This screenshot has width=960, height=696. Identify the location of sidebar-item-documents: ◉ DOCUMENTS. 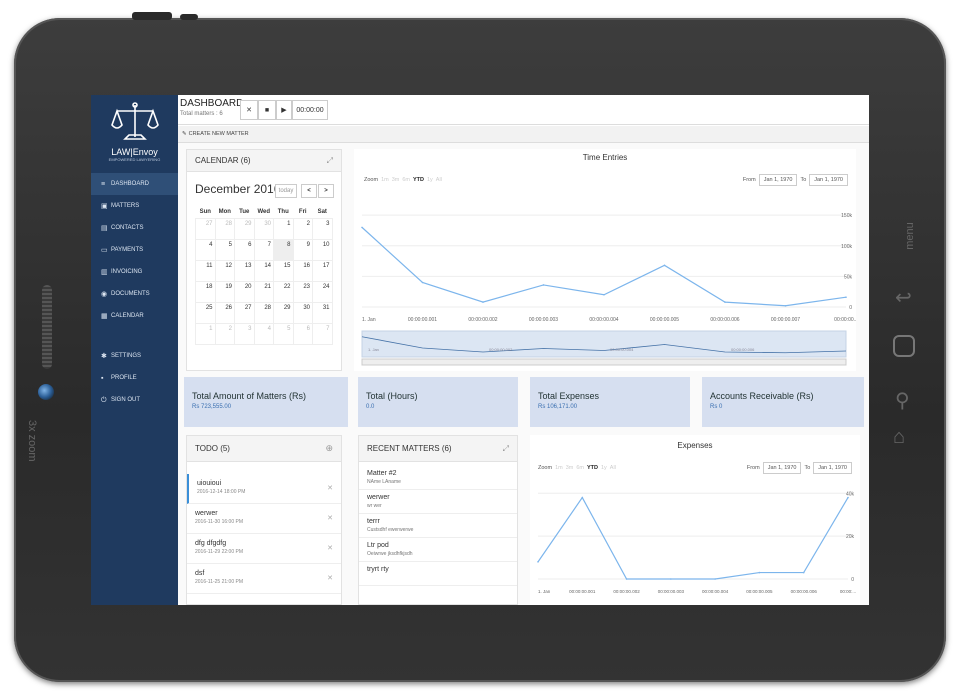
(134, 294).